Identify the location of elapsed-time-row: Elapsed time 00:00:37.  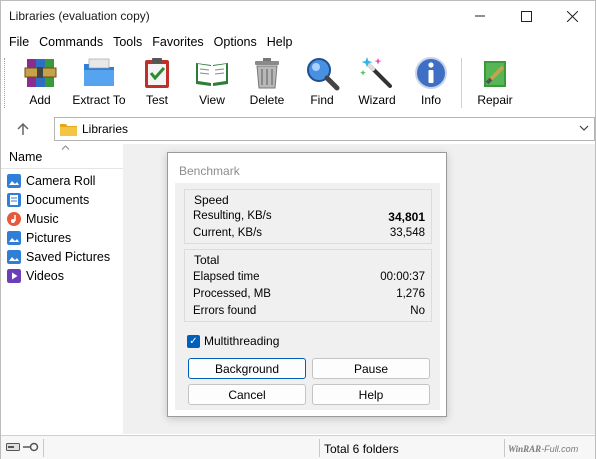
(309, 277).